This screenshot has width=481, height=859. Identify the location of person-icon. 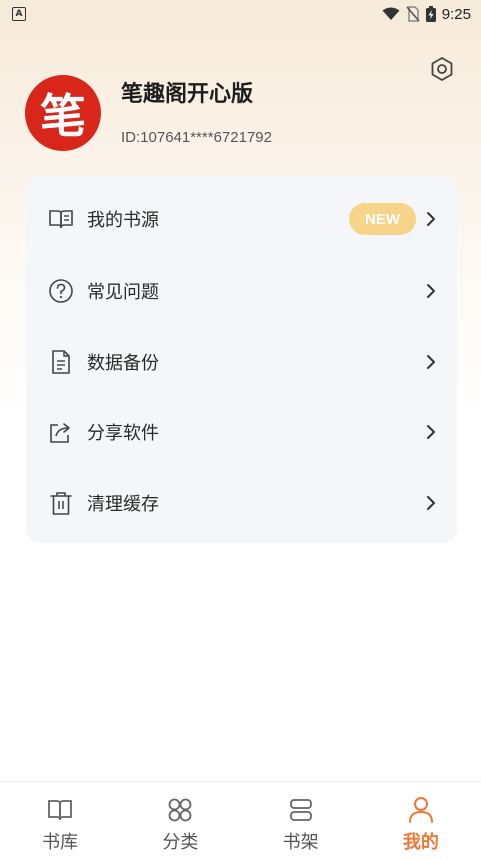
(421, 810).